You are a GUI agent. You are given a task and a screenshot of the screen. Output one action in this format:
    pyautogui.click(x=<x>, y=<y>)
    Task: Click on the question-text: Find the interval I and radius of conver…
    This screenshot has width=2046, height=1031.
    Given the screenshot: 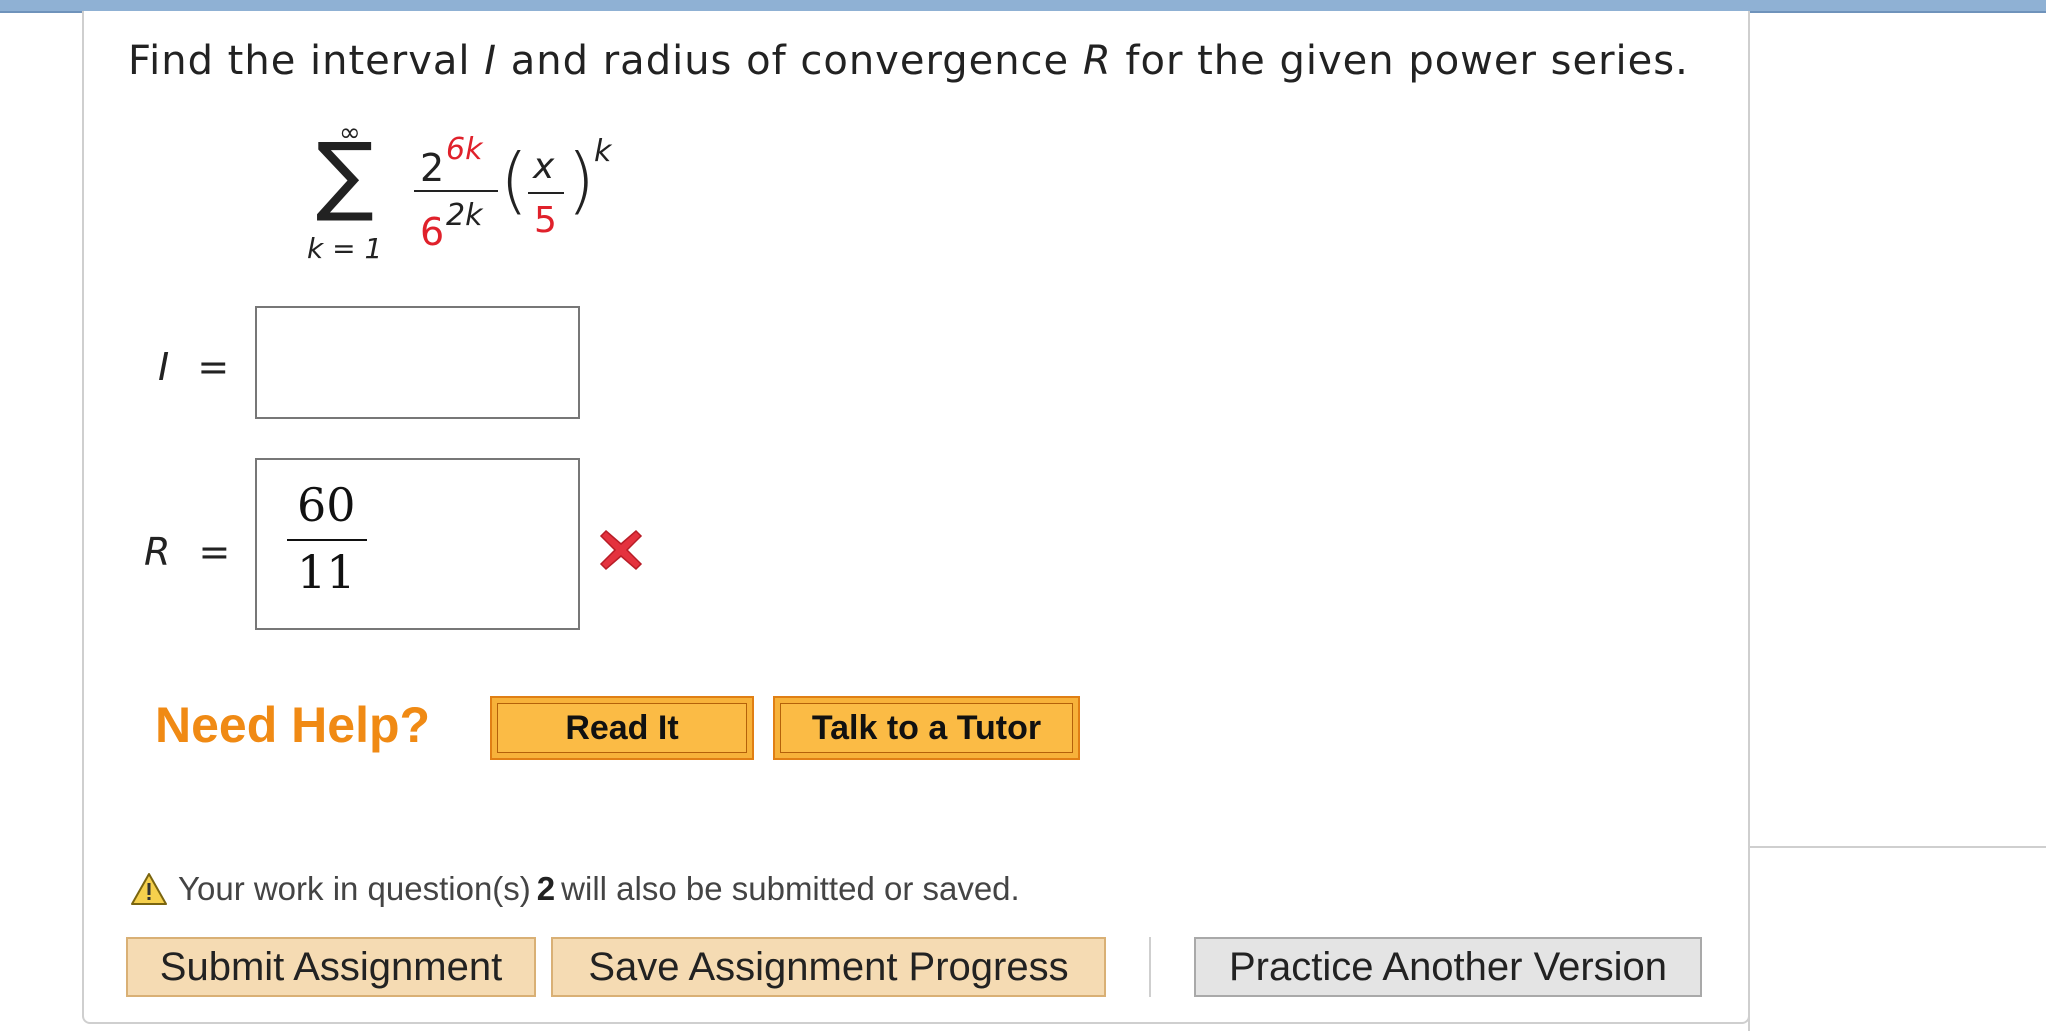 What is the action you would take?
    pyautogui.click(x=908, y=61)
    